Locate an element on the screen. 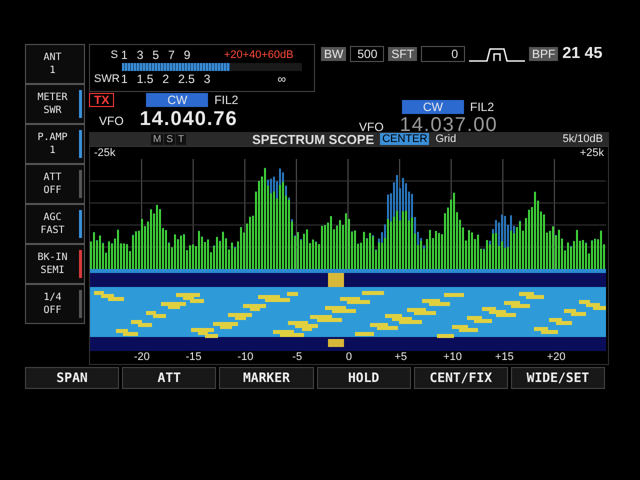 The width and height of the screenshot is (640, 480). frequency-tick: +20 is located at coordinates (556, 357).